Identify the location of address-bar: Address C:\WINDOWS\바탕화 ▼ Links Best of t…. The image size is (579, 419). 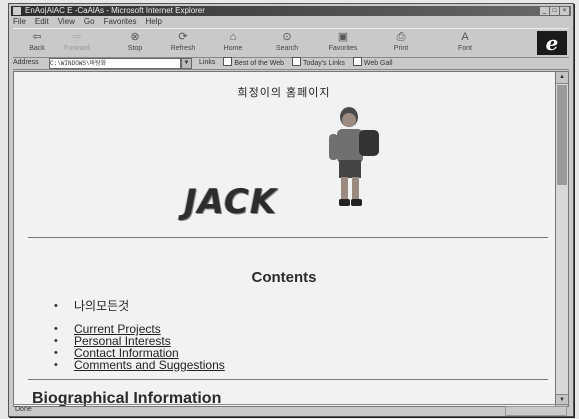
(291, 63).